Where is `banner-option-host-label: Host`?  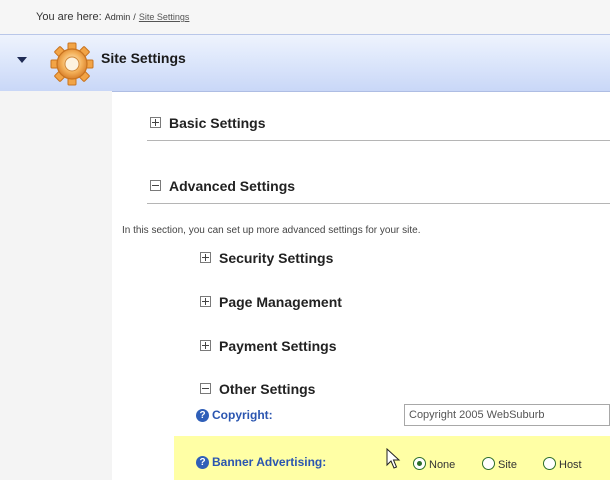
banner-option-host-label: Host is located at coordinates (570, 465).